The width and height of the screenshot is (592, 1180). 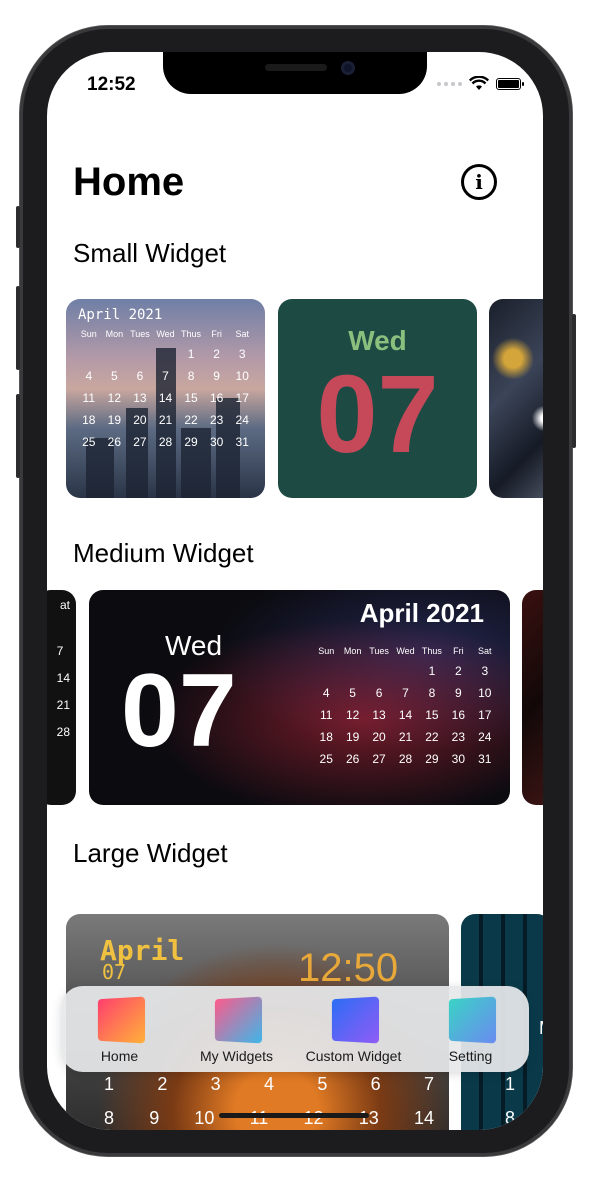 What do you see at coordinates (405, 651) in the screenshot?
I see `weekday-header: Wed` at bounding box center [405, 651].